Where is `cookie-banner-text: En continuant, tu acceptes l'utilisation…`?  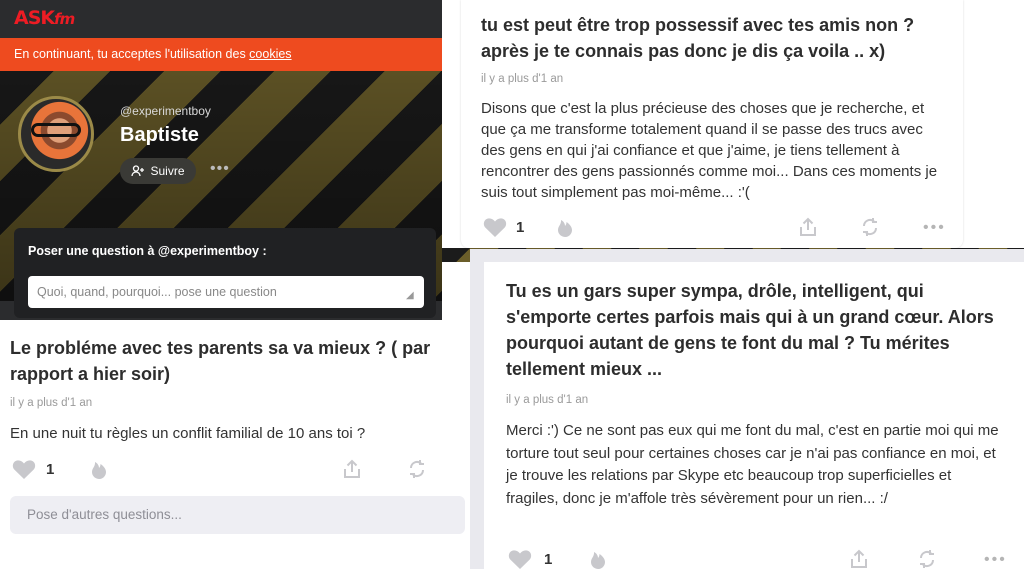 cookie-banner-text: En continuant, tu acceptes l'utilisation… is located at coordinates (132, 54).